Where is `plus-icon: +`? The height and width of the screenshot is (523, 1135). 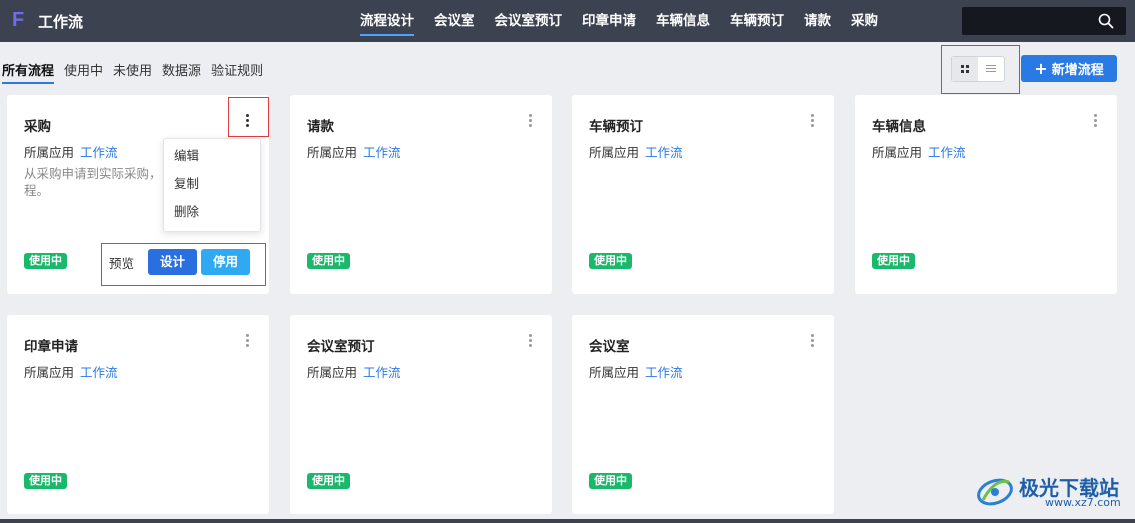
plus-icon: + is located at coordinates (1041, 68).